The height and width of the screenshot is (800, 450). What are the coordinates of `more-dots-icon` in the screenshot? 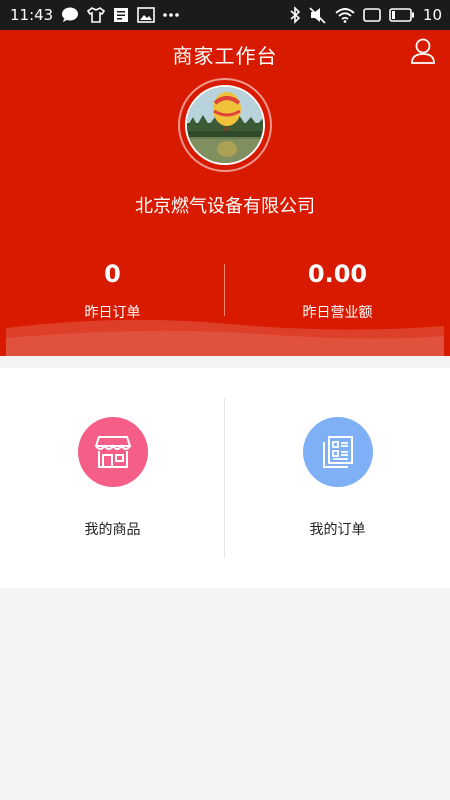 It's located at (171, 15).